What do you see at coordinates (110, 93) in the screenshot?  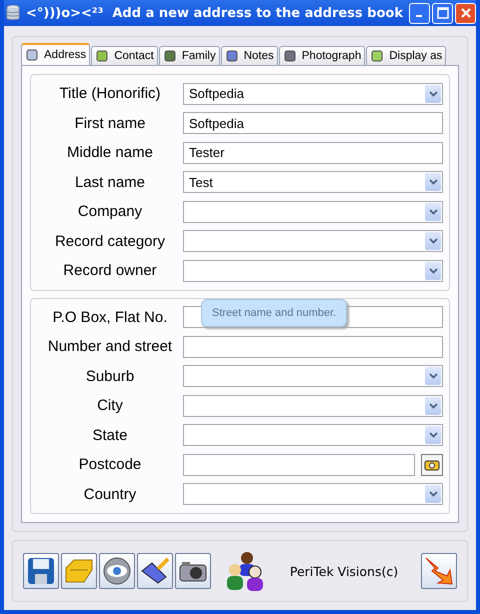 I see `field-label: Title (Honorific)` at bounding box center [110, 93].